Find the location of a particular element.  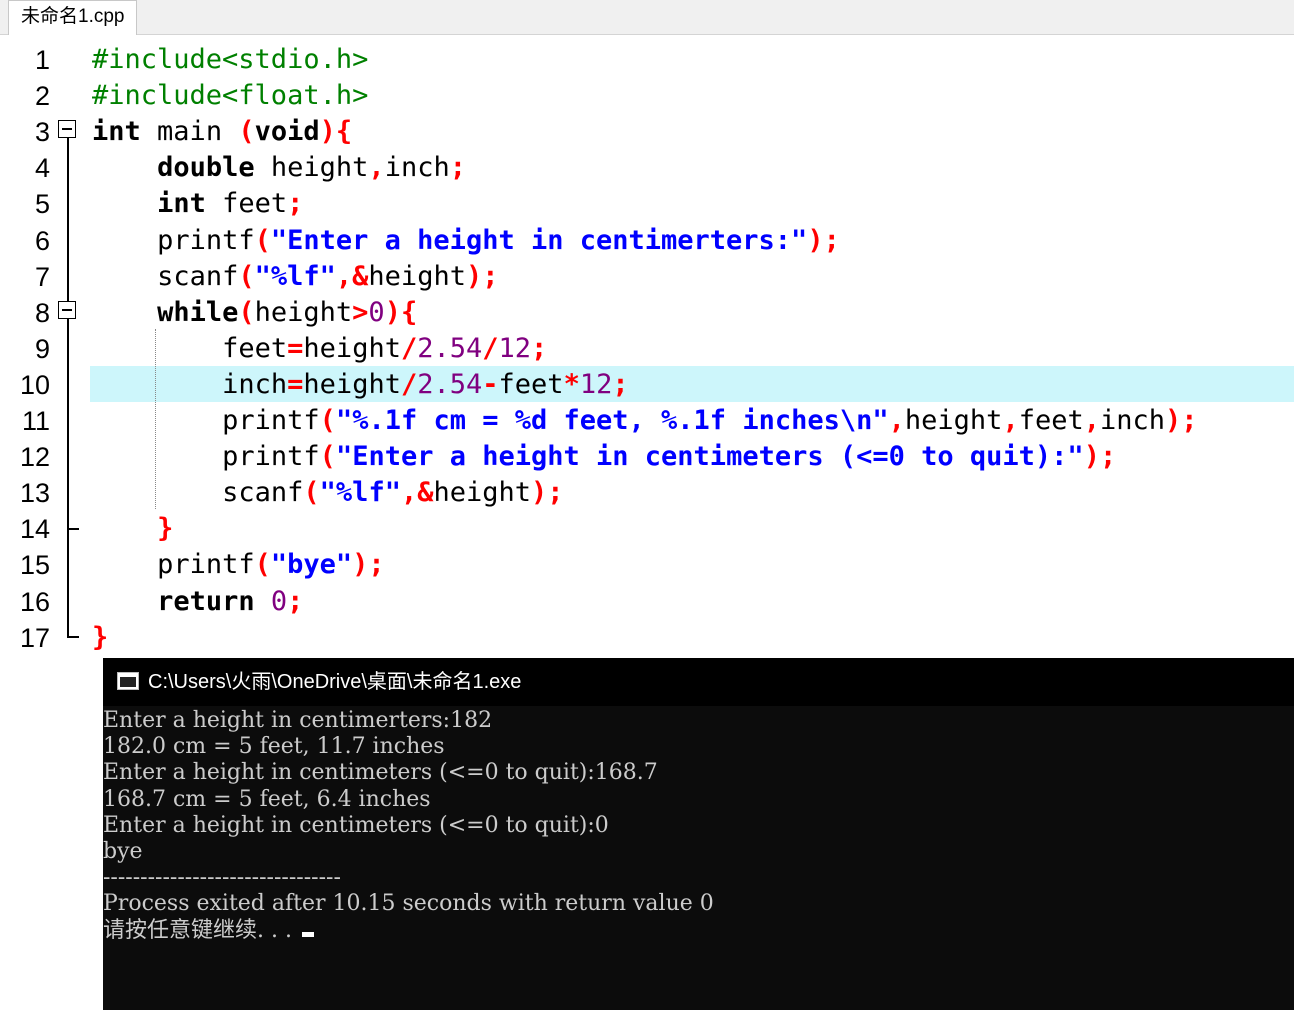

code-text: feet=height/2.54/12; is located at coordinates (385, 348).